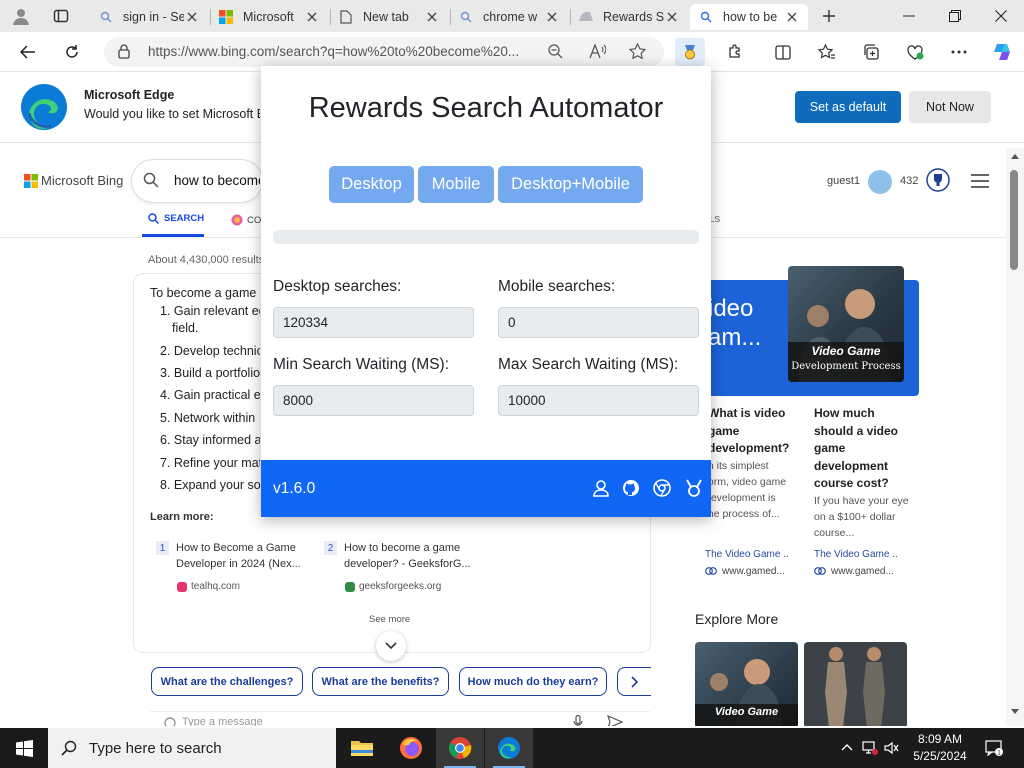  What do you see at coordinates (578, 720) in the screenshot?
I see `microphone-icon` at bounding box center [578, 720].